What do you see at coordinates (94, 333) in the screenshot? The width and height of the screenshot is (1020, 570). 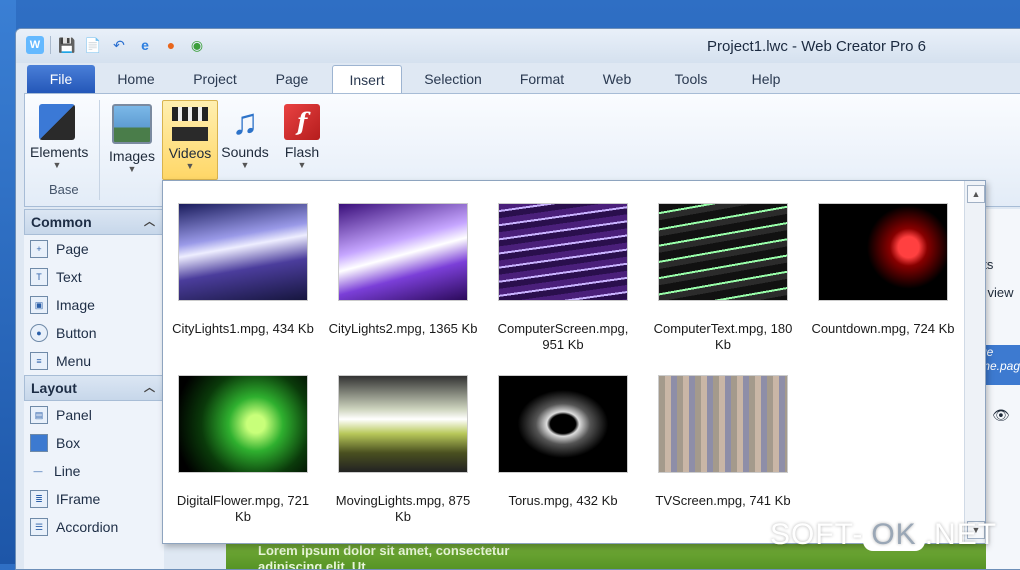 I see `toolbox-item-button: ● Button` at bounding box center [94, 333].